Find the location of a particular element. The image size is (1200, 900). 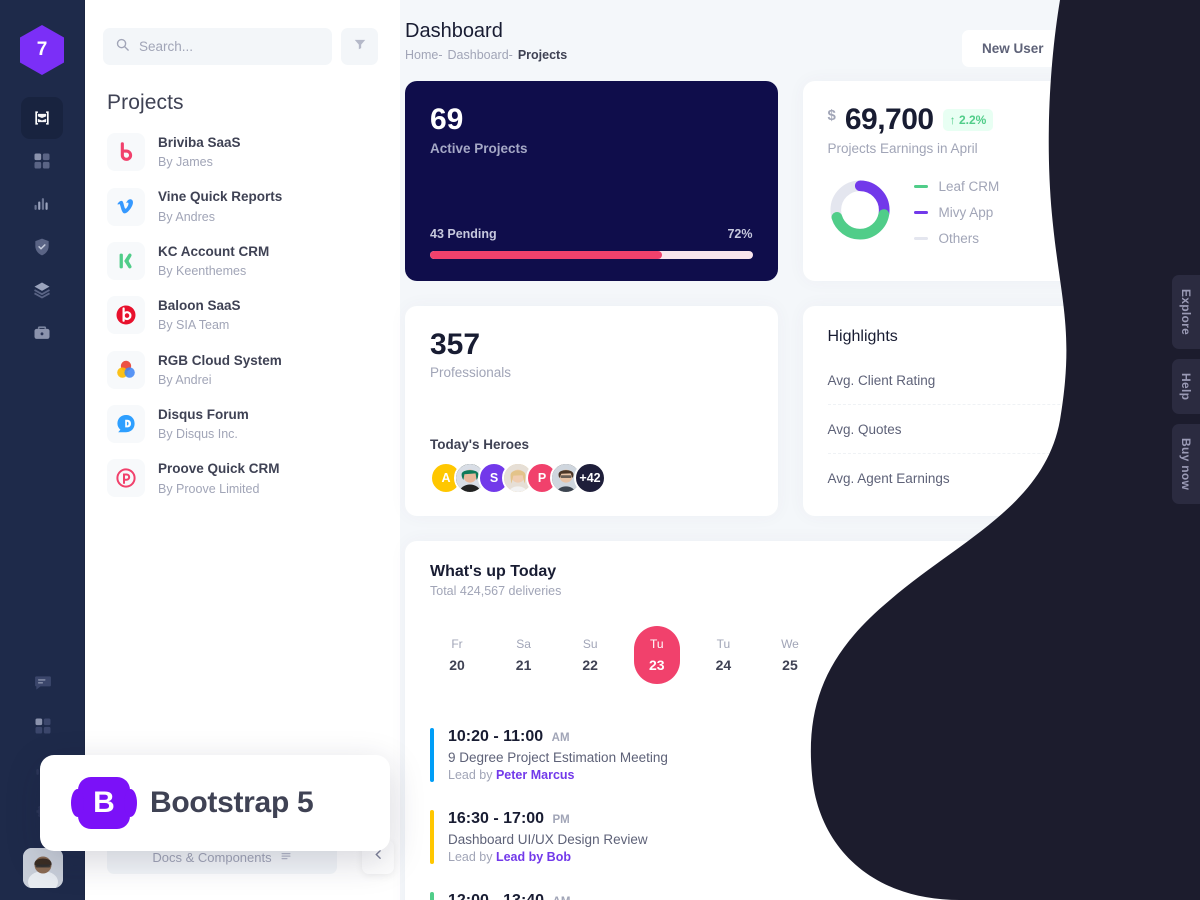

list-item-subtitle: By Andres is located at coordinates (186, 216).